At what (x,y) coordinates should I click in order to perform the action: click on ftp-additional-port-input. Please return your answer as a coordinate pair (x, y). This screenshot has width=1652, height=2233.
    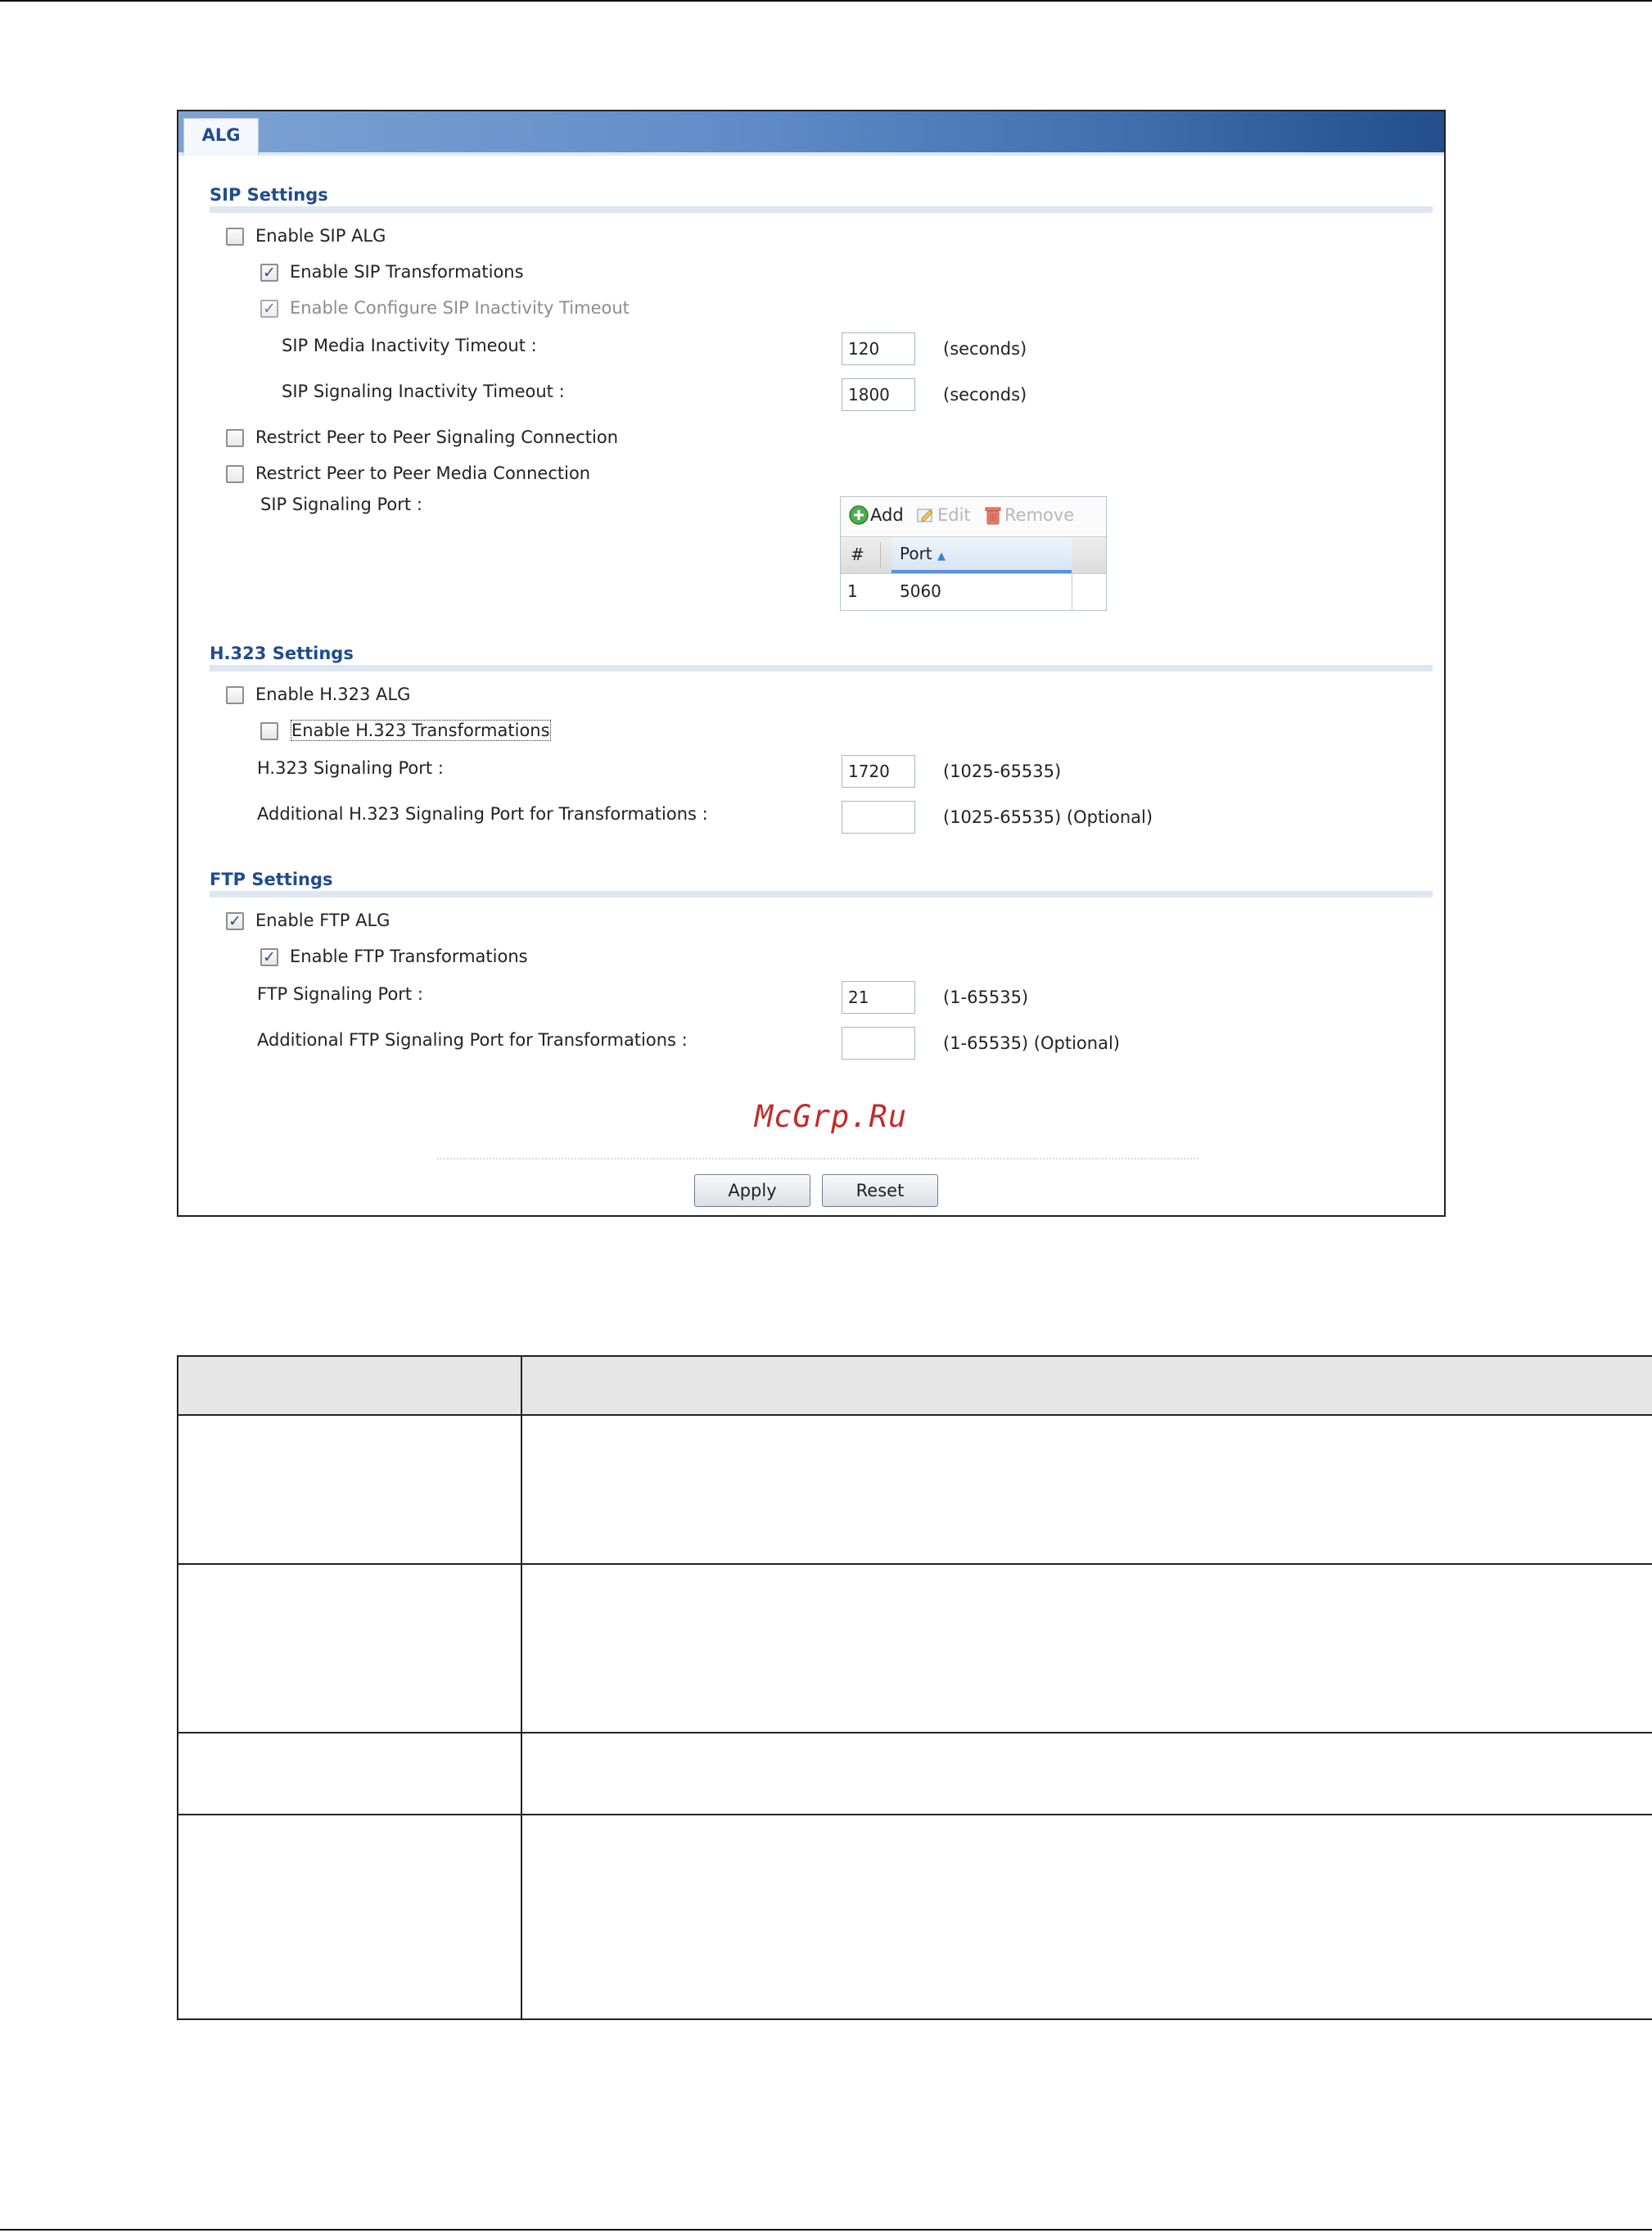
    Looking at the image, I should click on (878, 1043).